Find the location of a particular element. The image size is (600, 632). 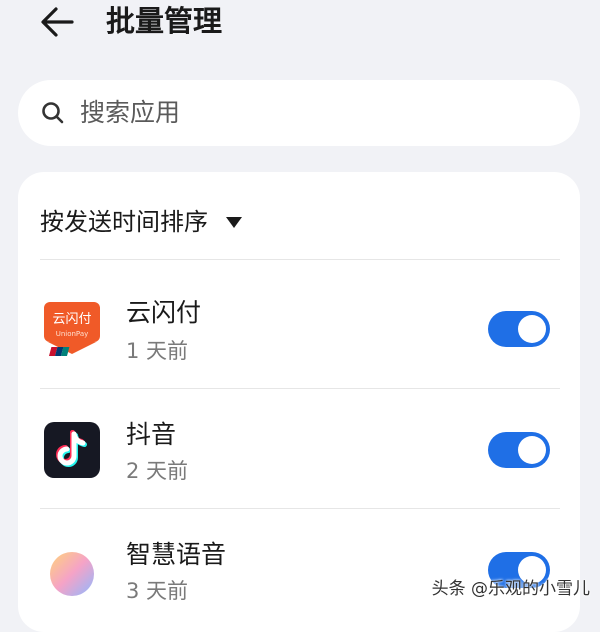

unionpay-icon-text: 云闪付 is located at coordinates (71, 319).